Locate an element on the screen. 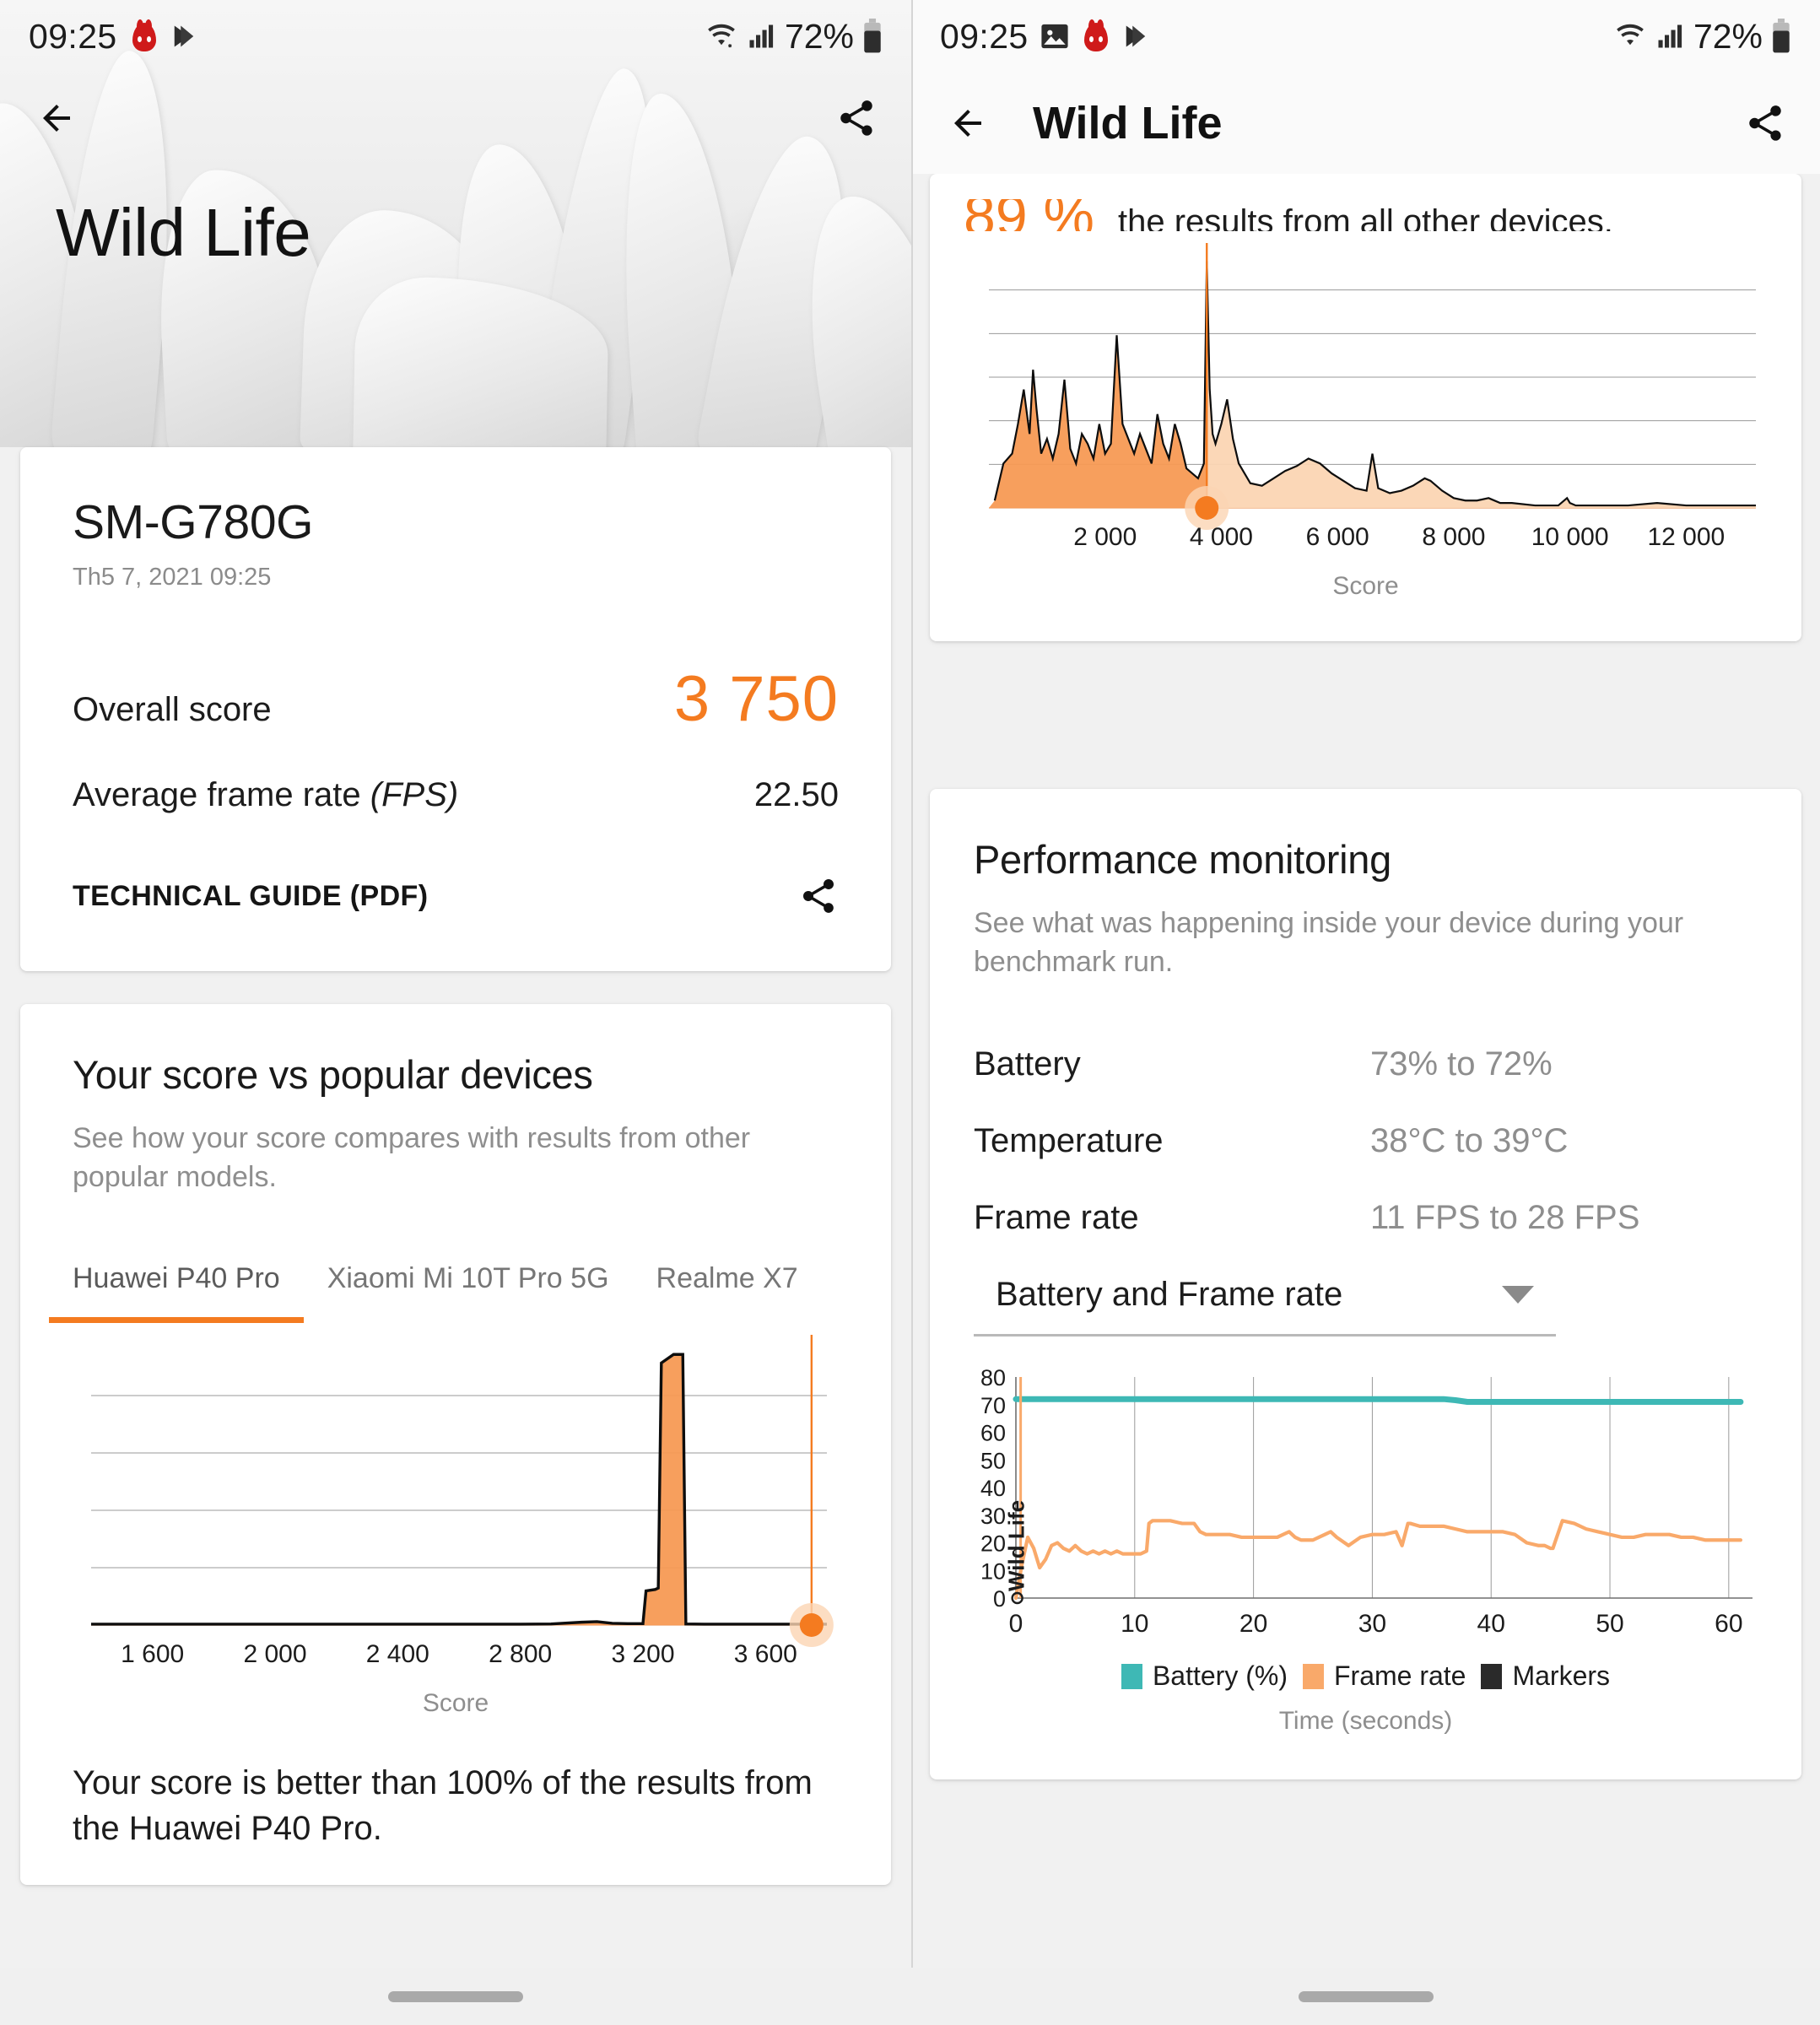  right-nav-bar is located at coordinates (1365, 1996).